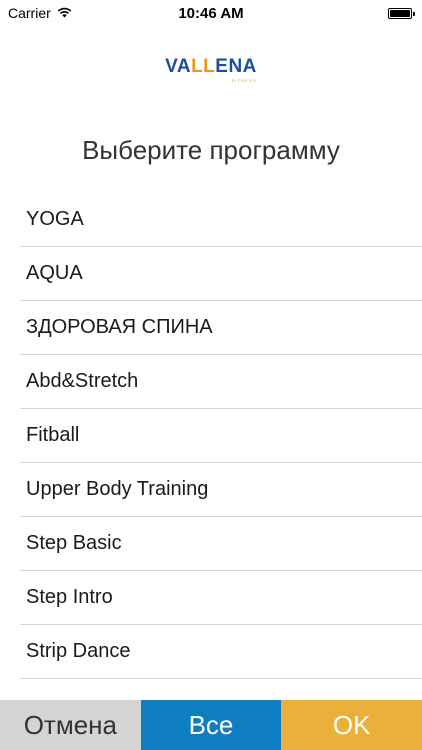  What do you see at coordinates (203, 66) in the screenshot?
I see `logo-part-ll: LL` at bounding box center [203, 66].